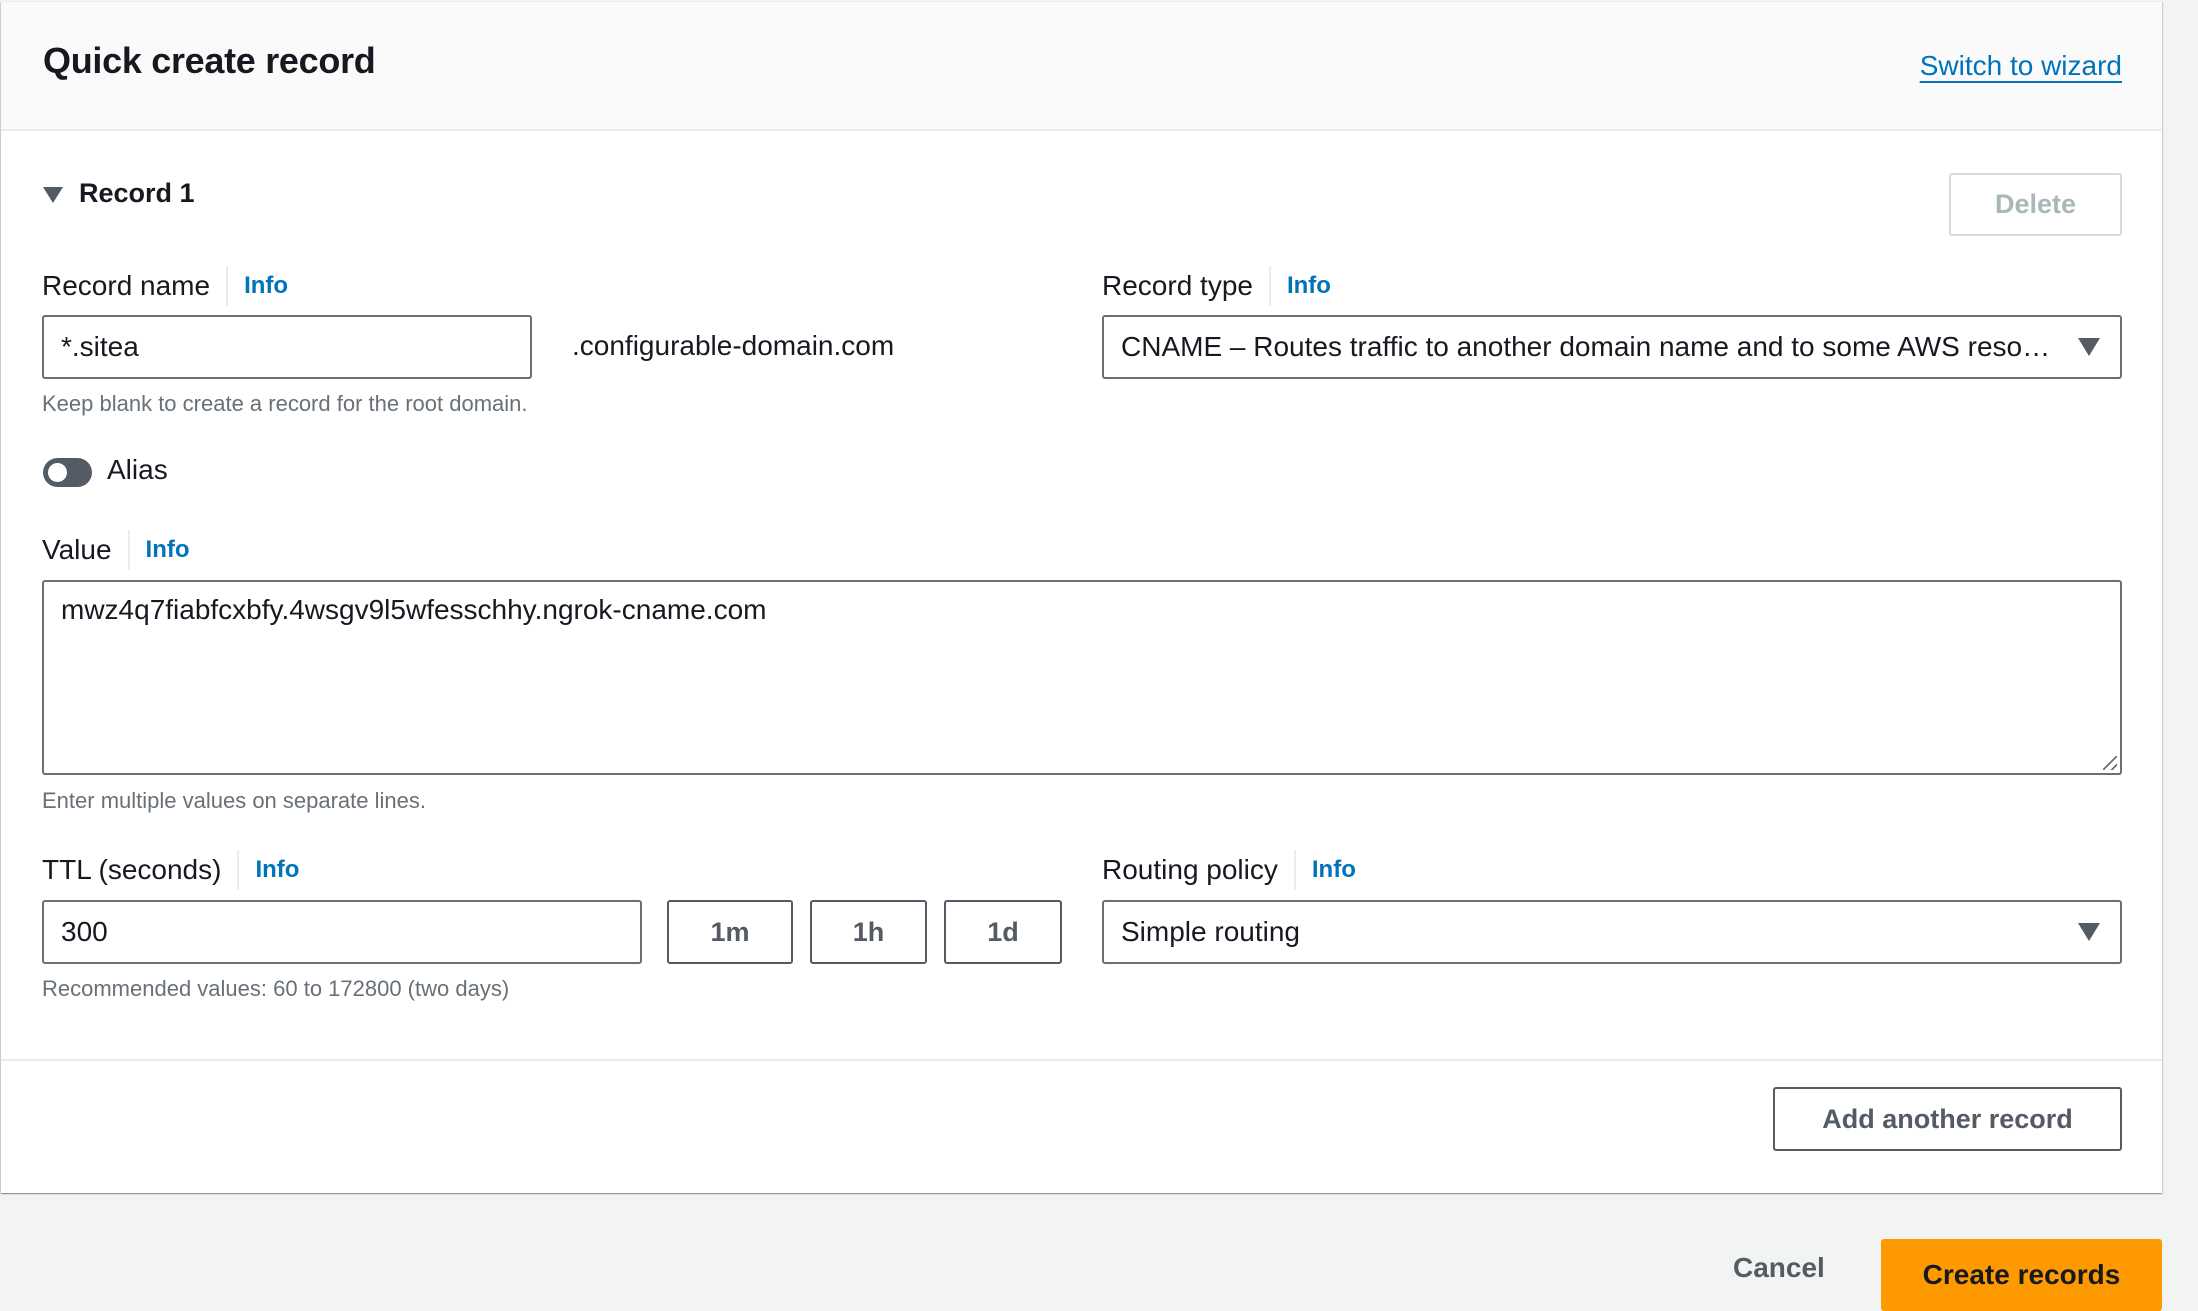  What do you see at coordinates (1334, 870) in the screenshot?
I see `routing-policy-info-link: Info` at bounding box center [1334, 870].